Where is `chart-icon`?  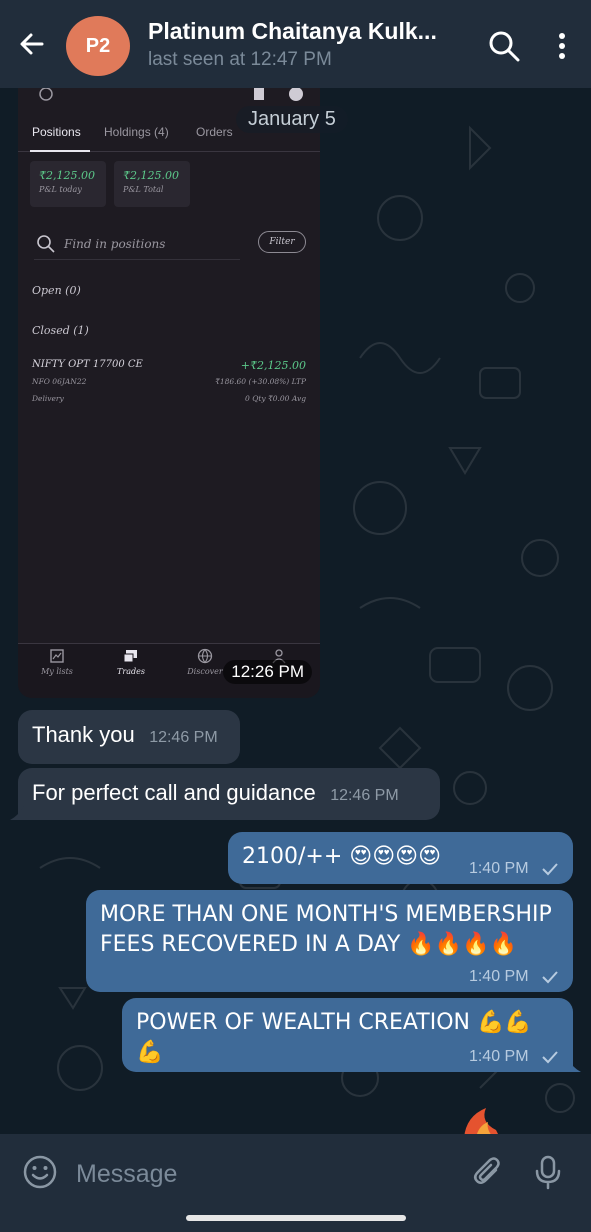
chart-icon is located at coordinates (57, 656).